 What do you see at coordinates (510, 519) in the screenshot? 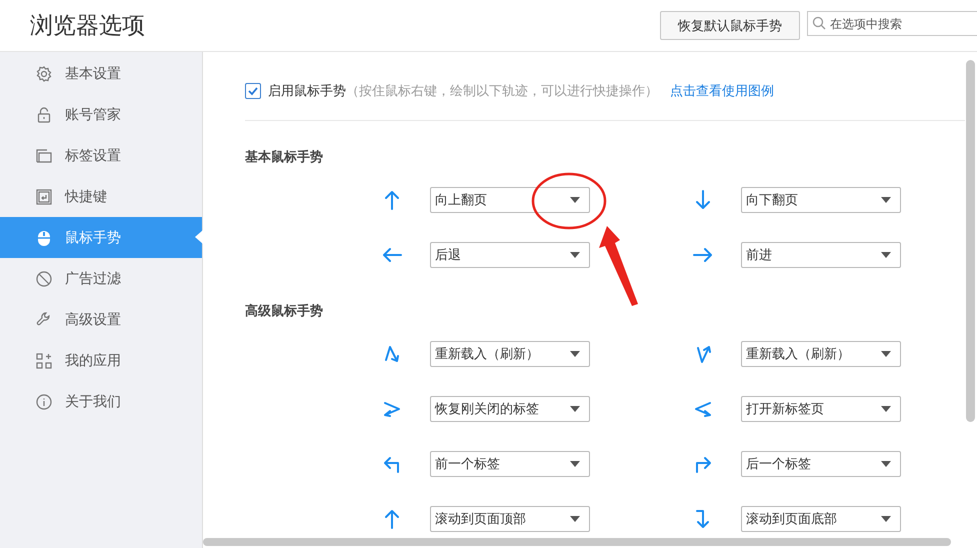
I see `action-dropdown: 滚动到页面顶部` at bounding box center [510, 519].